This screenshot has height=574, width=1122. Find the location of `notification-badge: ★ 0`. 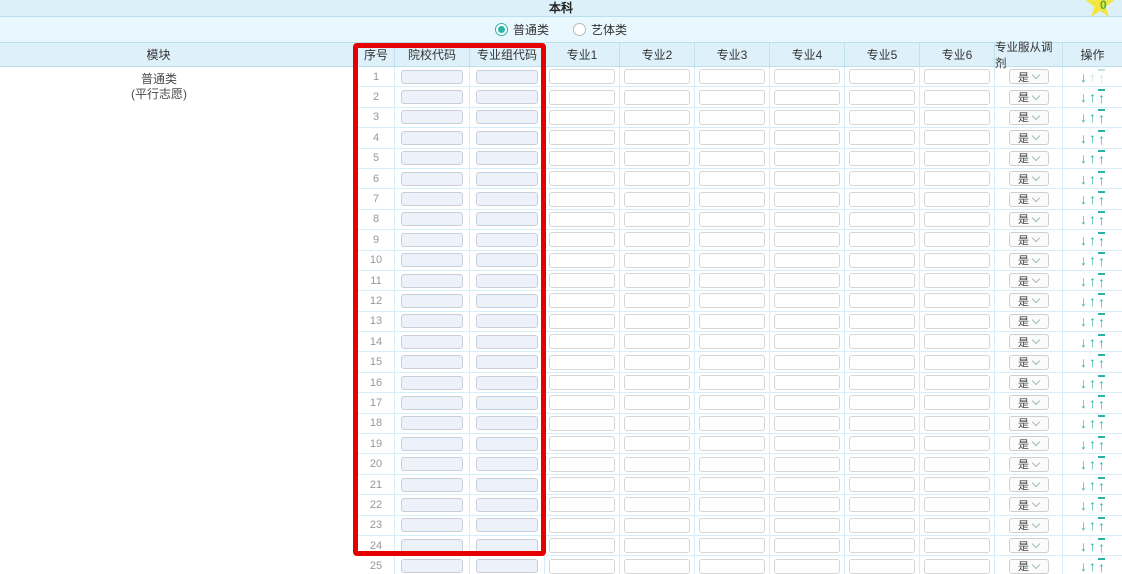

notification-badge: ★ 0 is located at coordinates (1102, 12).